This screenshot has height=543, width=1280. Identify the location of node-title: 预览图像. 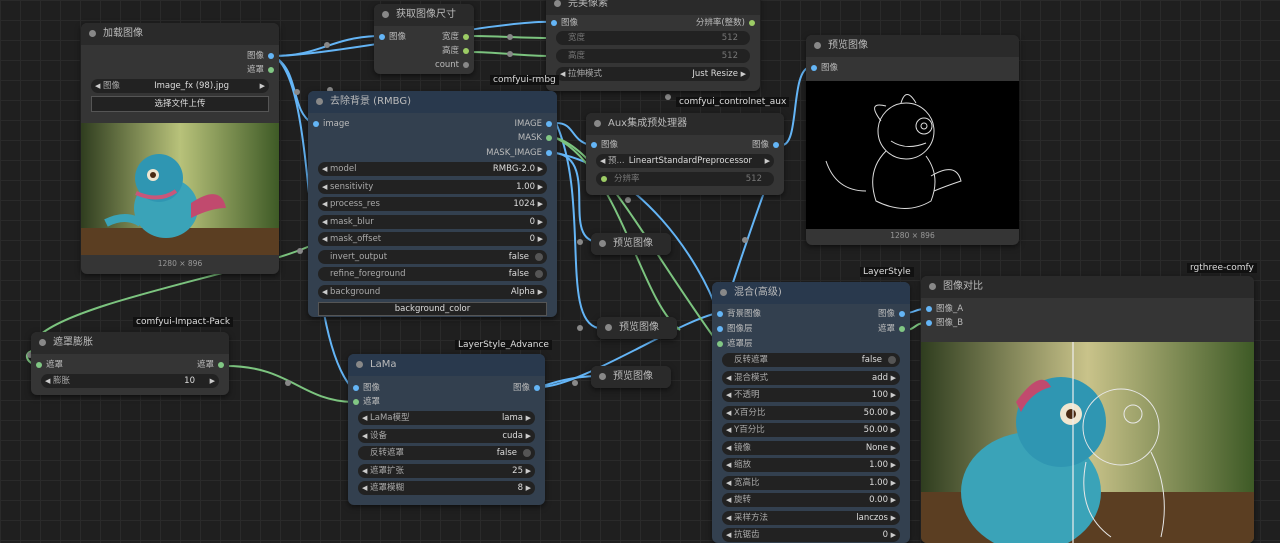
(637, 328).